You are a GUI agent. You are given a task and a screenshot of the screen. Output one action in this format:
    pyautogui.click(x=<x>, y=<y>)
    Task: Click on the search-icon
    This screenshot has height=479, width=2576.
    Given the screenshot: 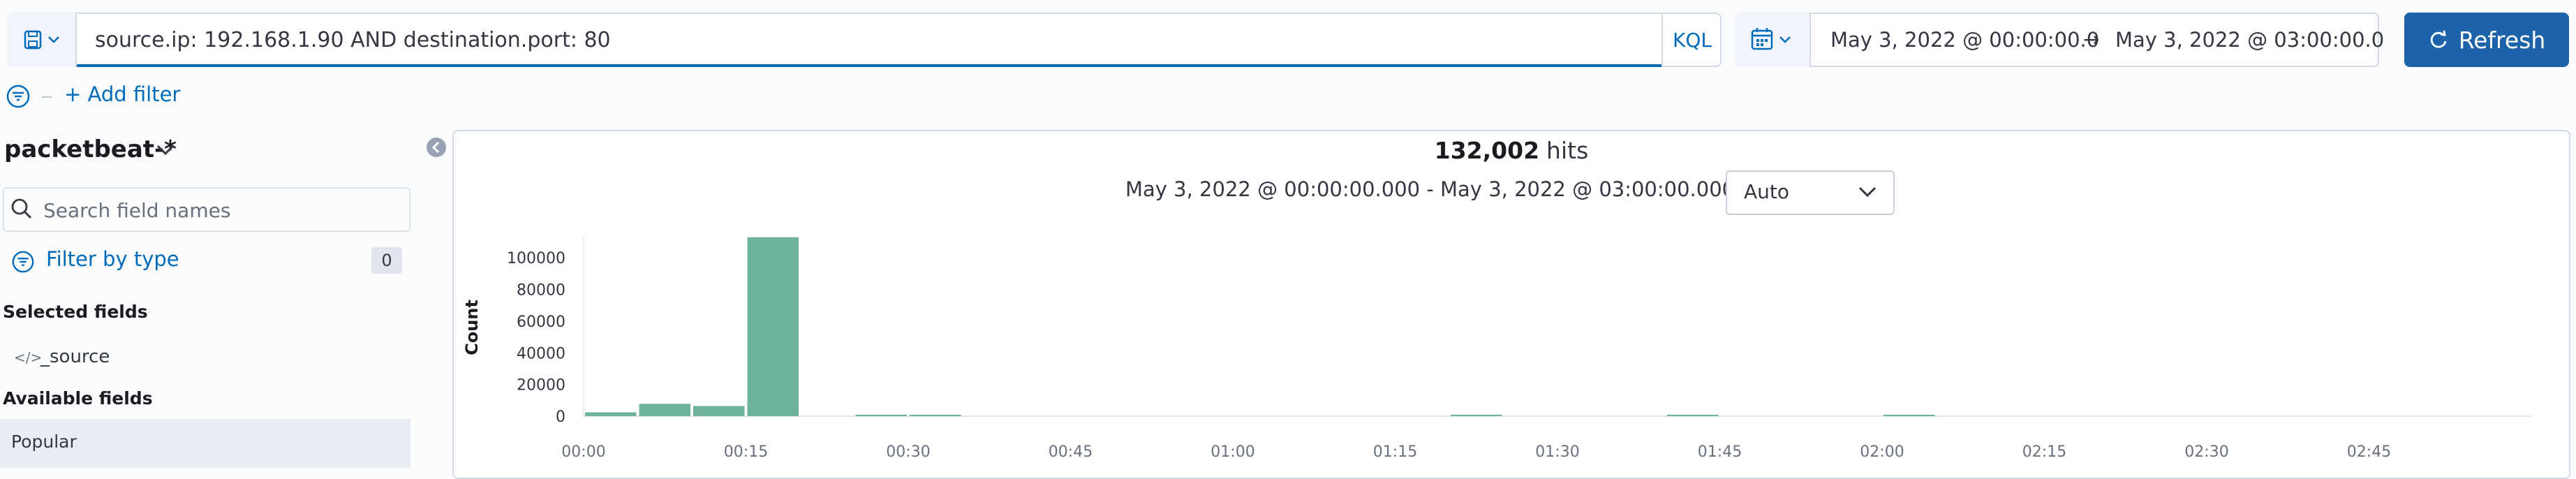 What is the action you would take?
    pyautogui.click(x=22, y=209)
    